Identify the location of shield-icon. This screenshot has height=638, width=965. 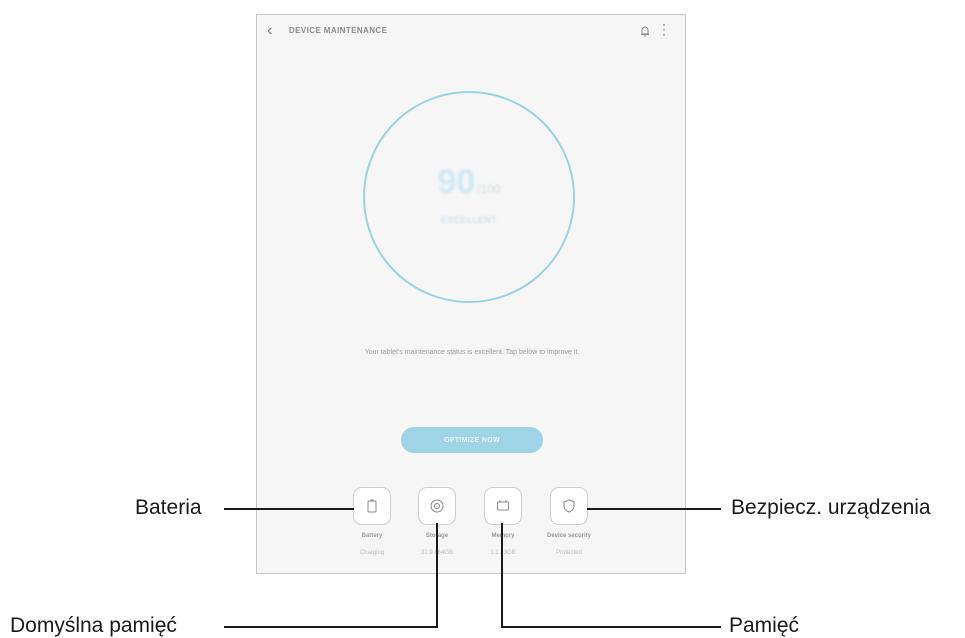
(569, 506).